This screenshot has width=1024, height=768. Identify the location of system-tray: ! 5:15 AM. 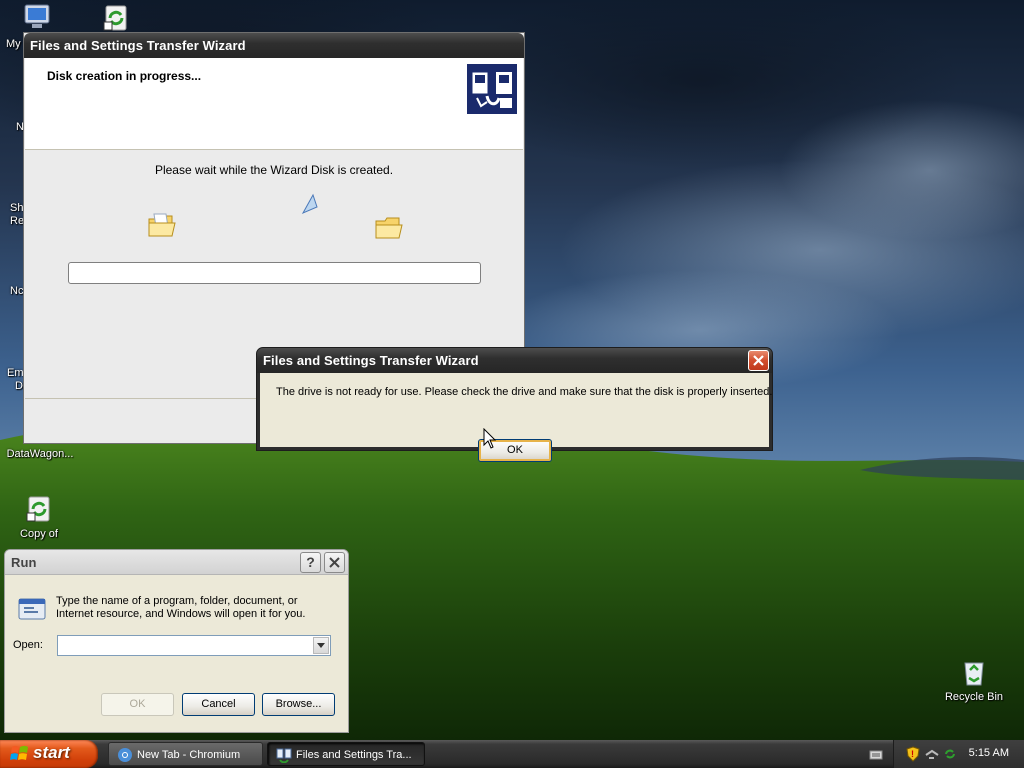
(958, 754).